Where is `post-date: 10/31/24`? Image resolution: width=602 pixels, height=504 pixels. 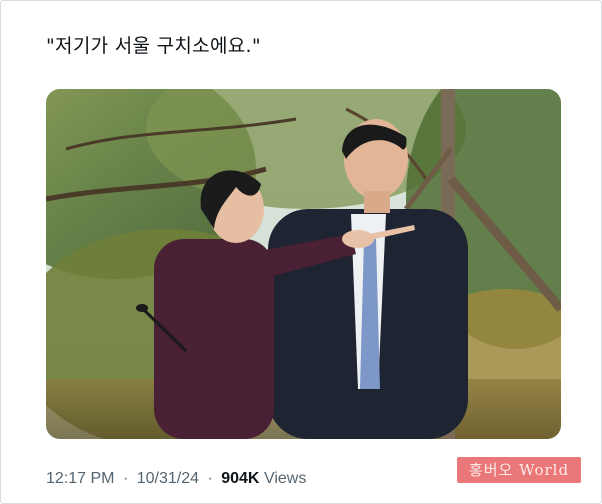
post-date: 10/31/24 is located at coordinates (168, 478).